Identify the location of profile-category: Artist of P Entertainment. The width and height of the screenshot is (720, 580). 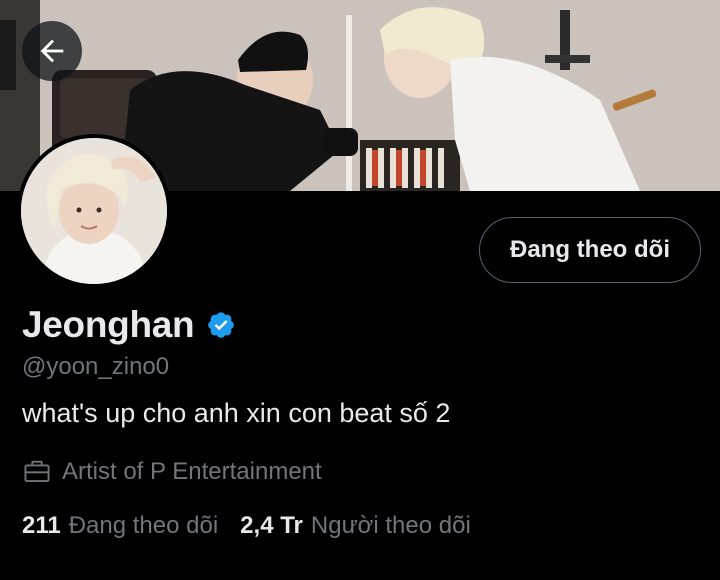
(192, 471).